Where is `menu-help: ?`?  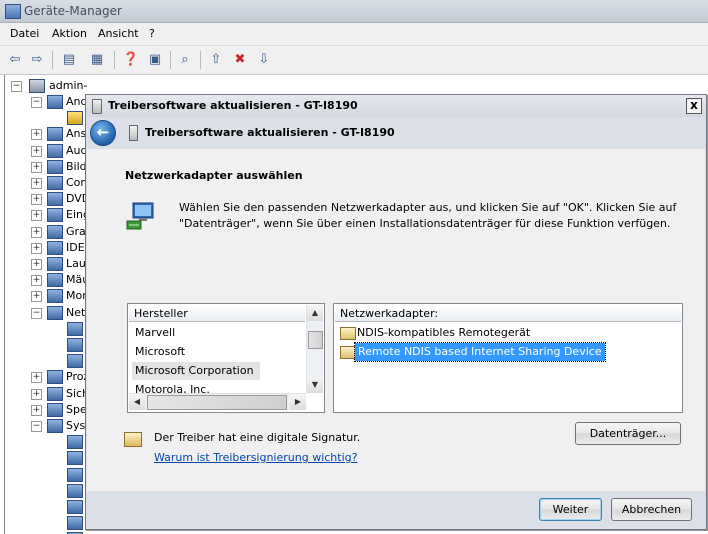 menu-help: ? is located at coordinates (152, 33).